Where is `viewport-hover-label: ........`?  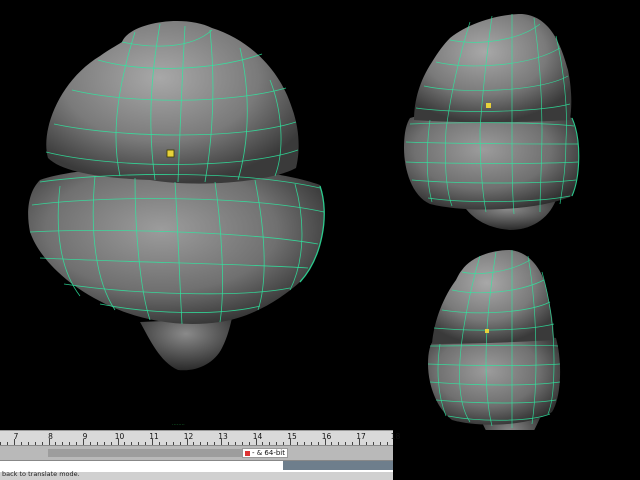
viewport-hover-label: ........ is located at coordinates (178, 424).